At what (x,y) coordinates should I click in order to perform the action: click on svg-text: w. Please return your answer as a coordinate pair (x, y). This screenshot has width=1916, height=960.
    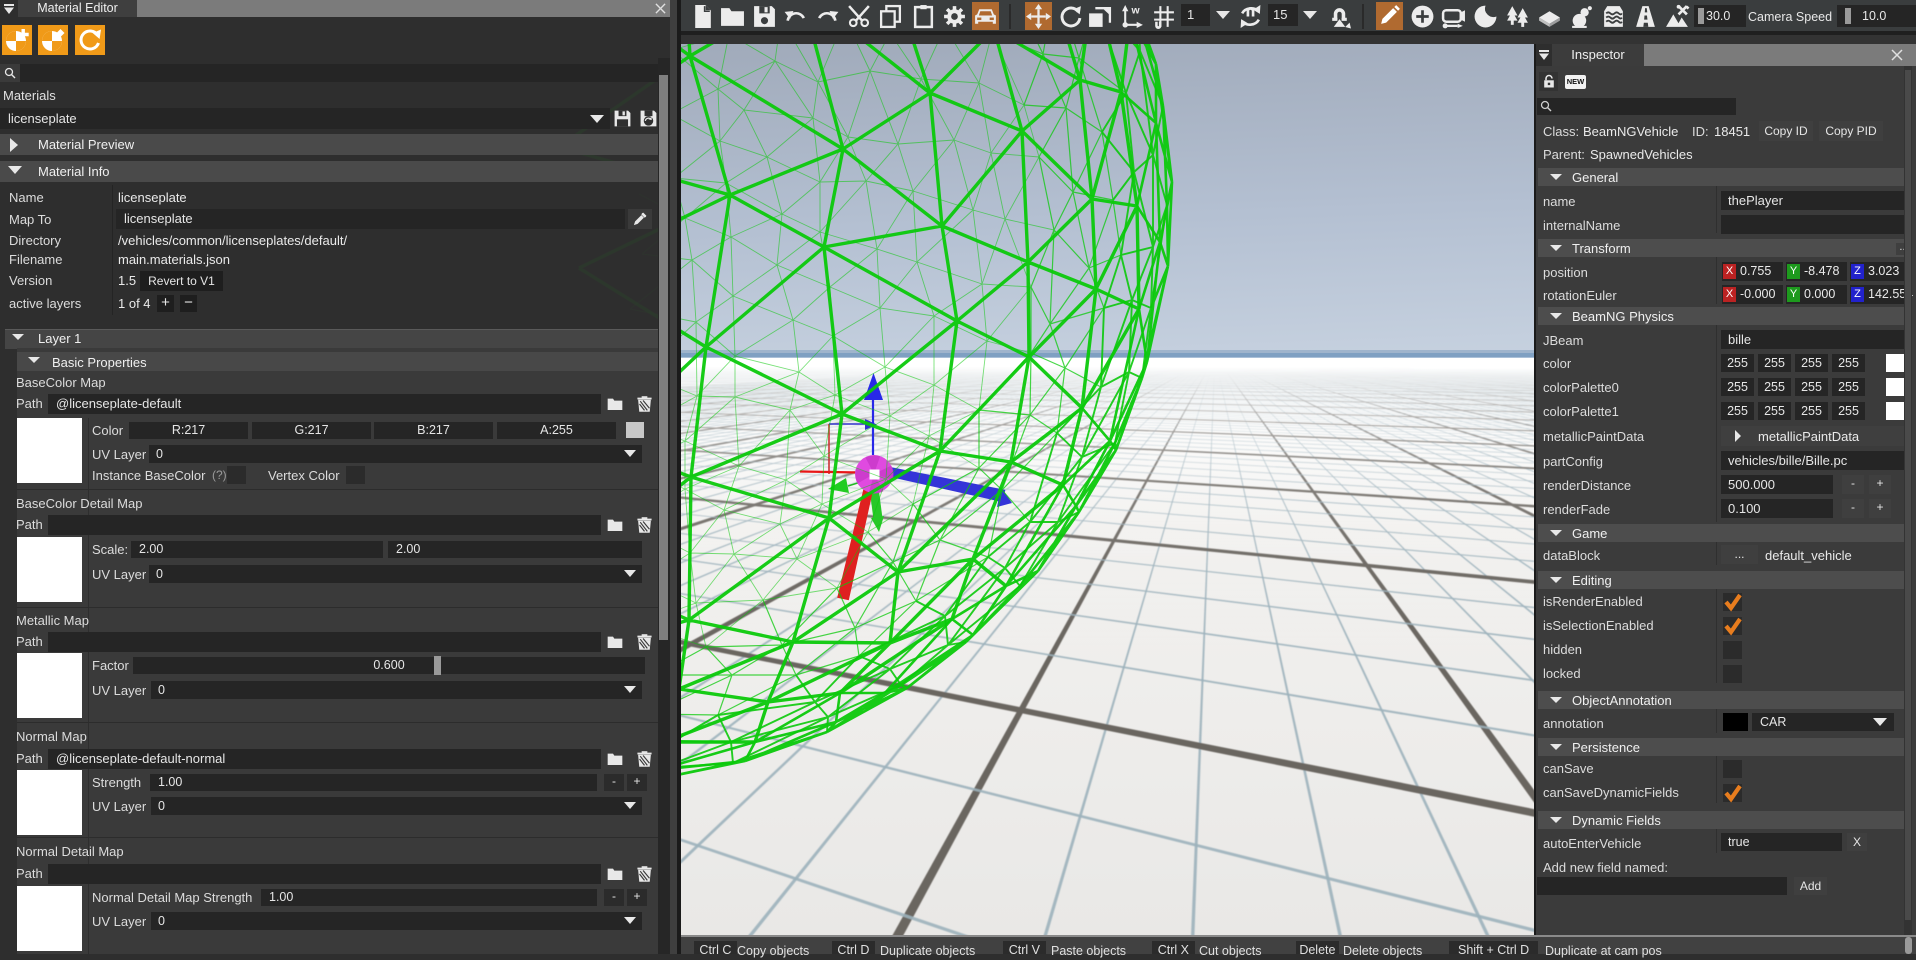
    Looking at the image, I should click on (1135, 10).